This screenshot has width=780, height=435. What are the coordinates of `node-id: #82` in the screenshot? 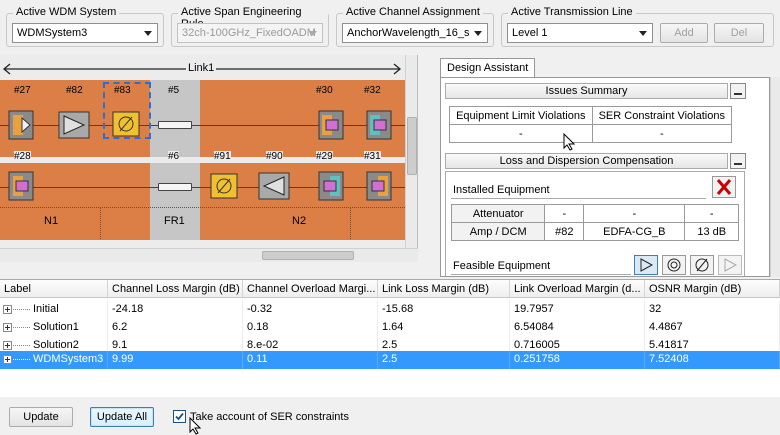 It's located at (74, 90).